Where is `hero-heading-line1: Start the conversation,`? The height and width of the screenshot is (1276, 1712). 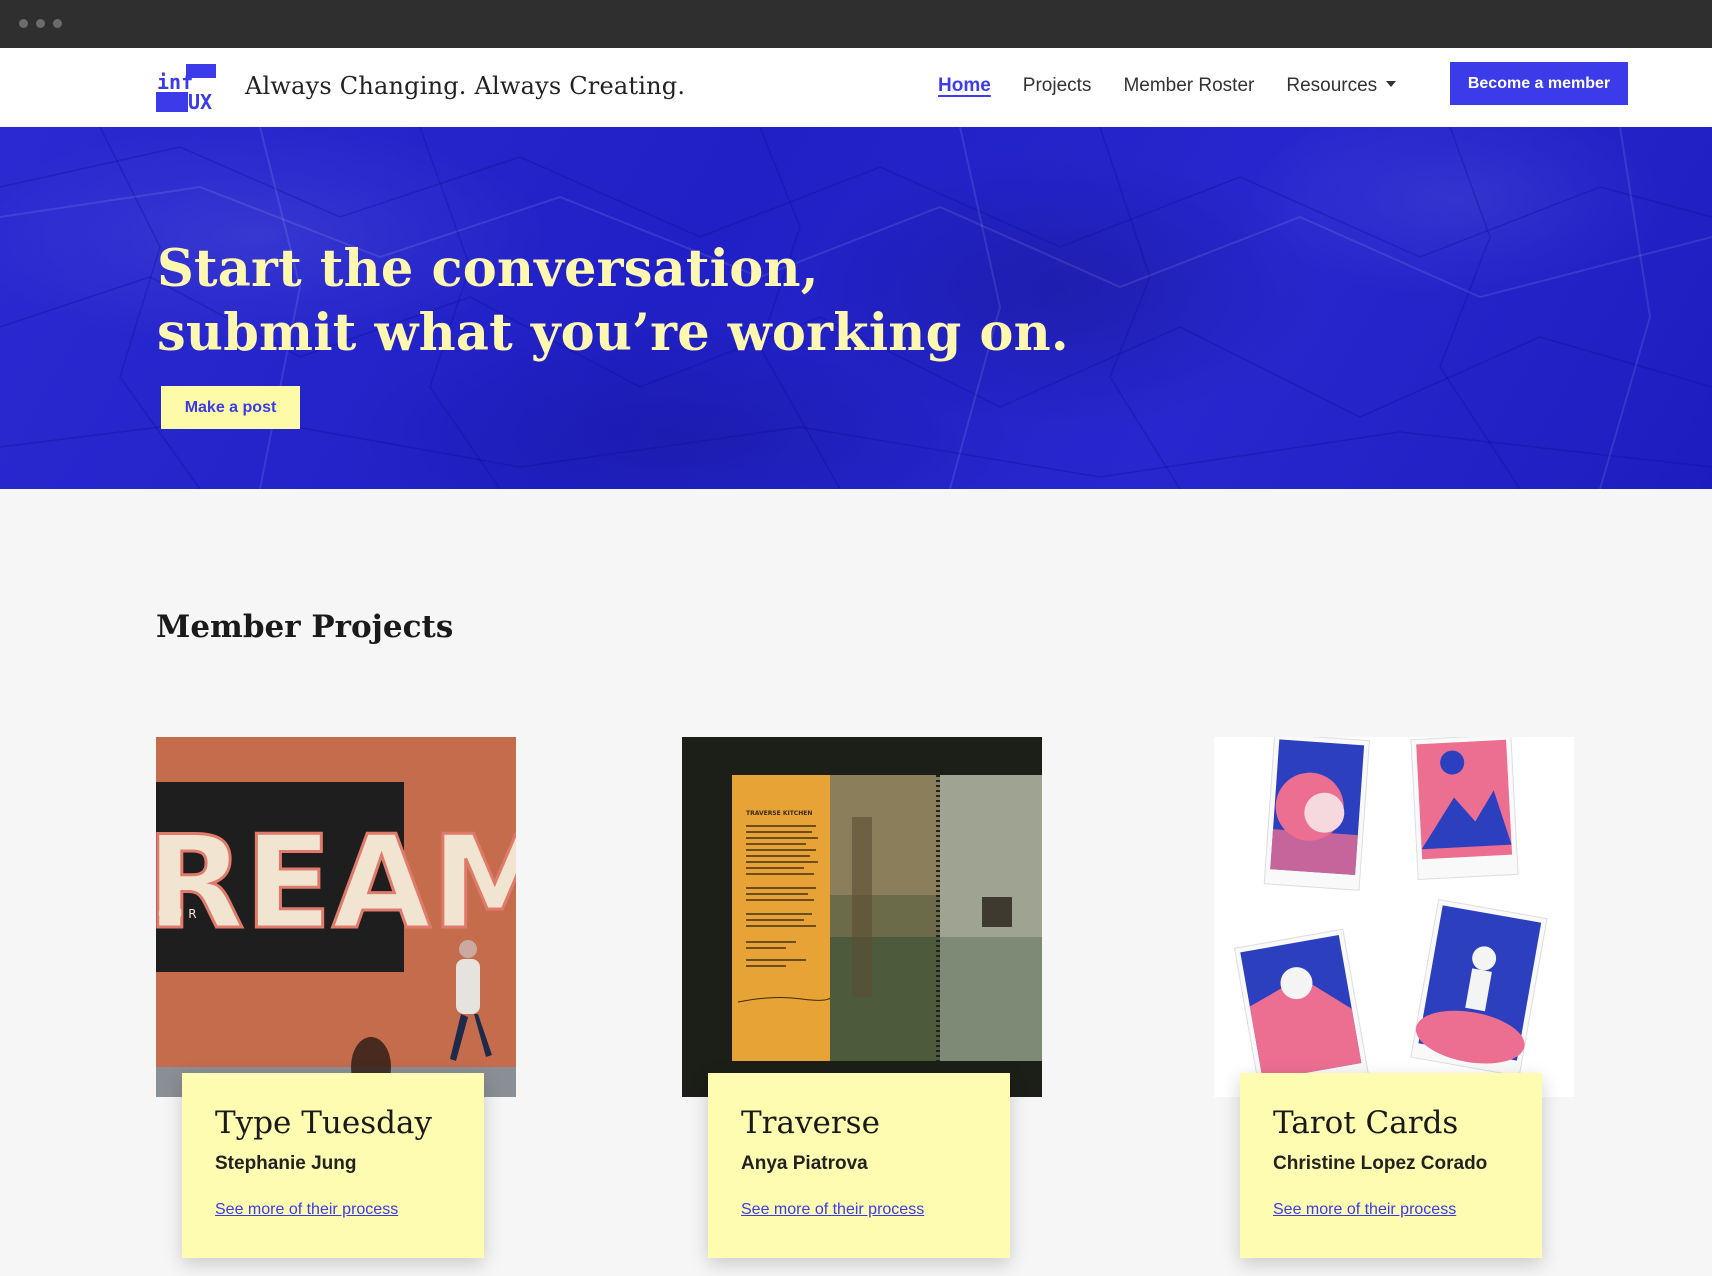 hero-heading-line1: Start the conversation, is located at coordinates (488, 269).